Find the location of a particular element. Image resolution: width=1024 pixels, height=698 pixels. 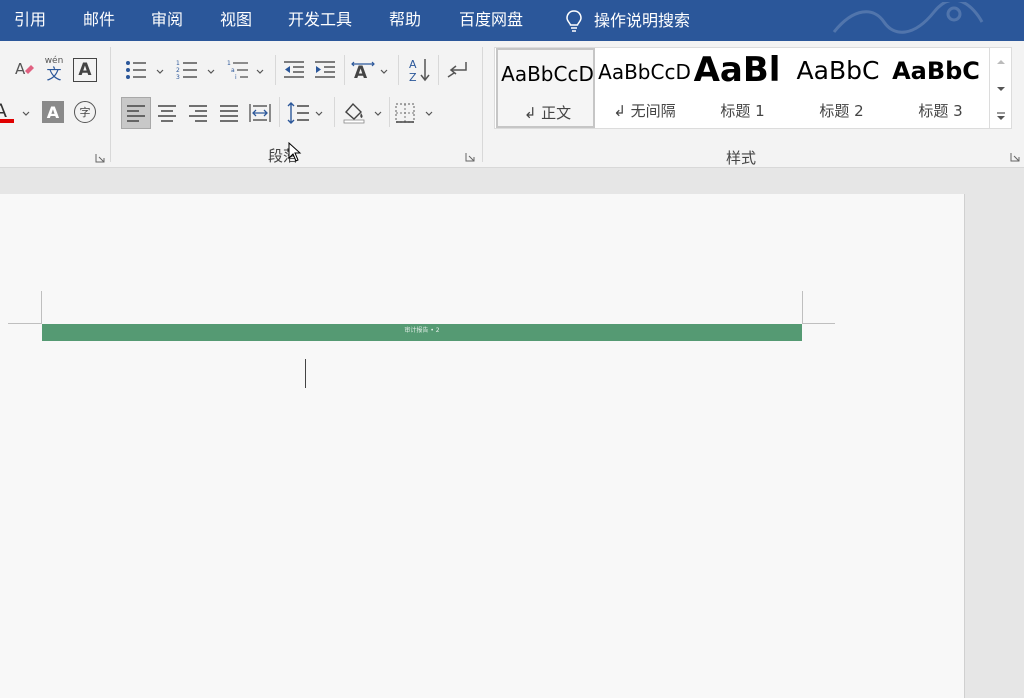

menu-help: 帮助 is located at coordinates (405, 20).